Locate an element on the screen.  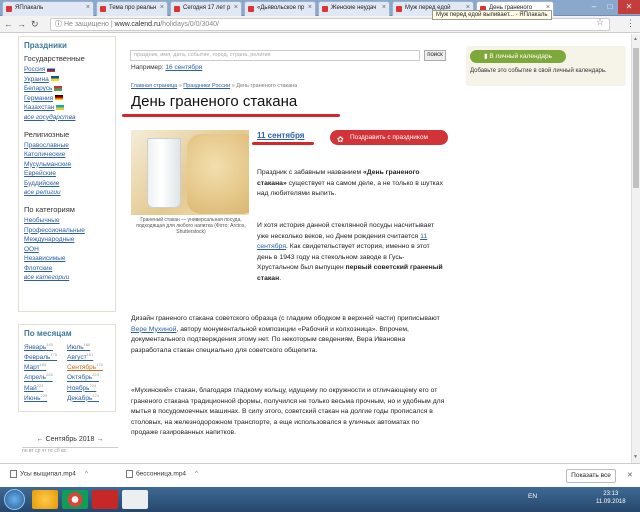
sidebar-item-month: Август161 is located at coordinates (88, 356).